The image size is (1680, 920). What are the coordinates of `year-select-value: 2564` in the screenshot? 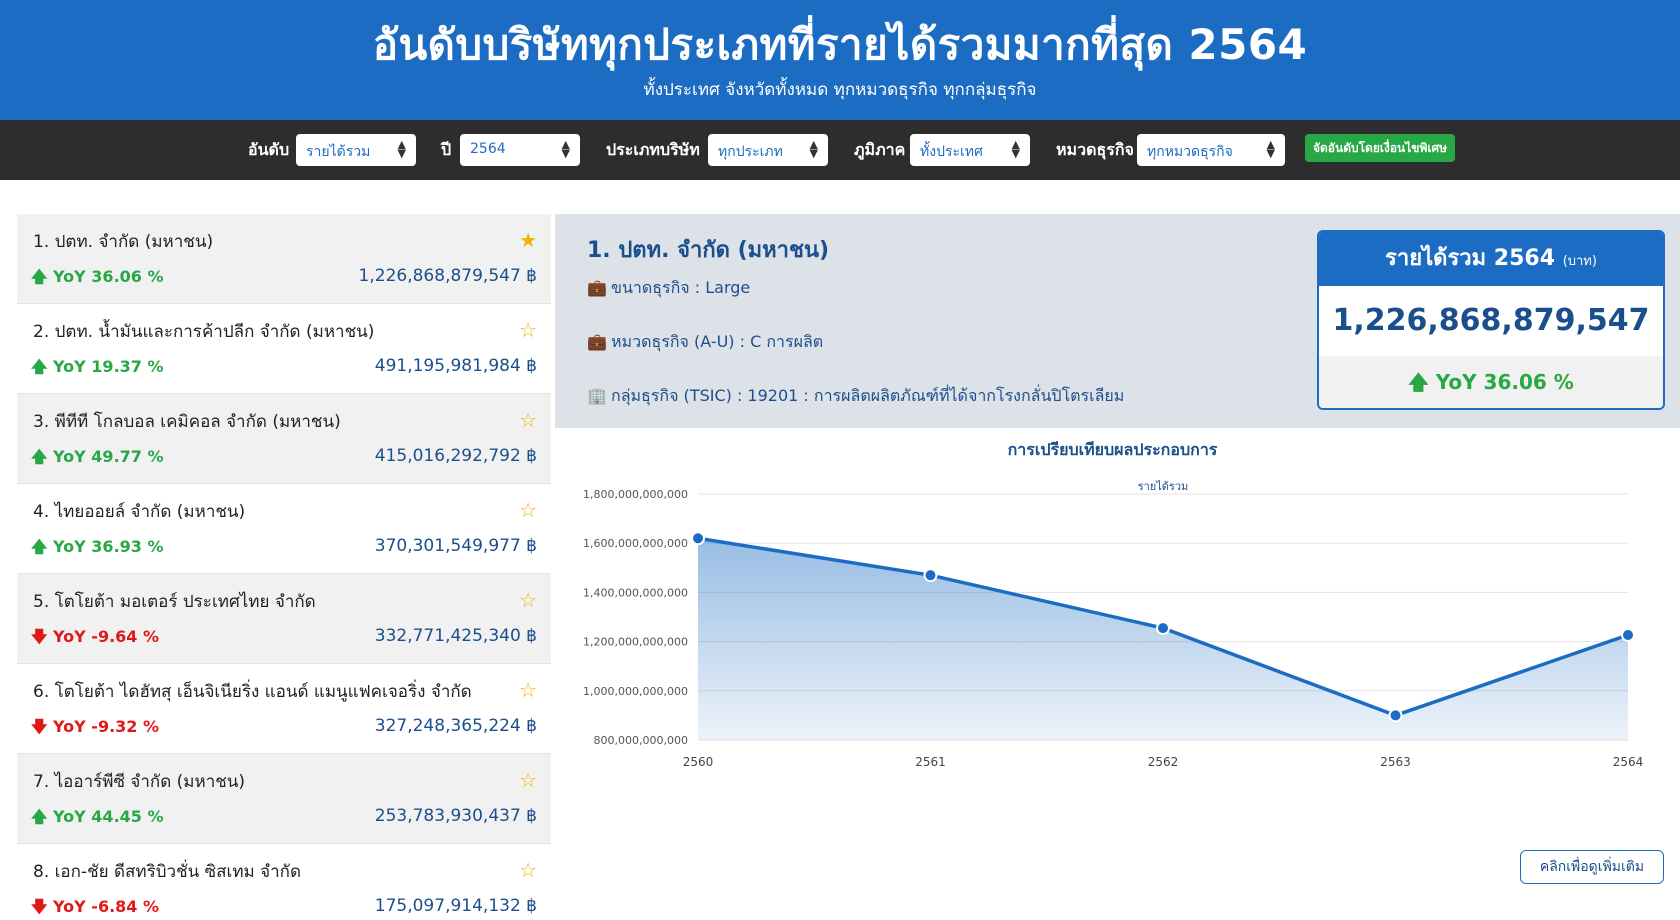 It's located at (488, 149).